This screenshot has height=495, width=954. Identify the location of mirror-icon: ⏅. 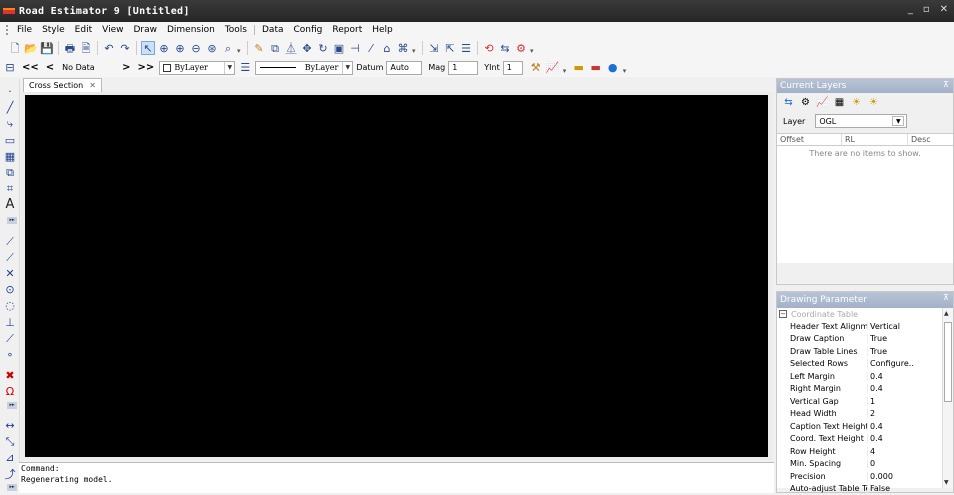
(291, 48).